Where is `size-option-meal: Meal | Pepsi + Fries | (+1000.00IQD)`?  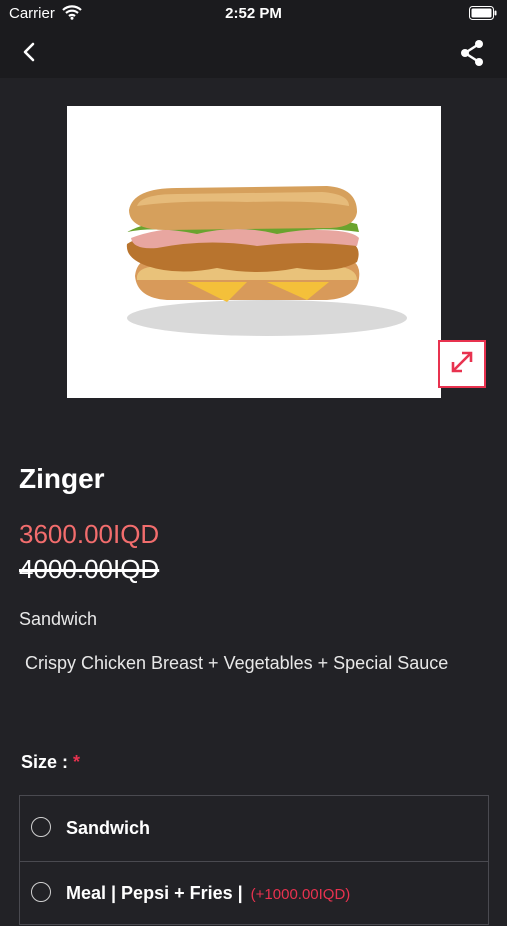
size-option-meal: Meal | Pepsi + Fries | (+1000.00IQD) is located at coordinates (254, 893).